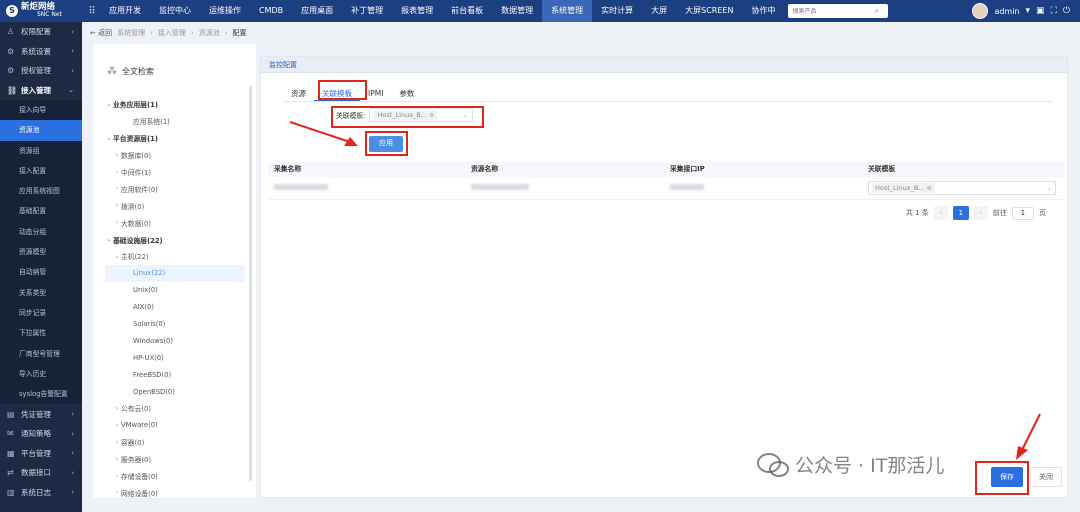 This screenshot has height=512, width=1080. I want to click on sidebar-subitem: 接入向导, so click(41, 110).